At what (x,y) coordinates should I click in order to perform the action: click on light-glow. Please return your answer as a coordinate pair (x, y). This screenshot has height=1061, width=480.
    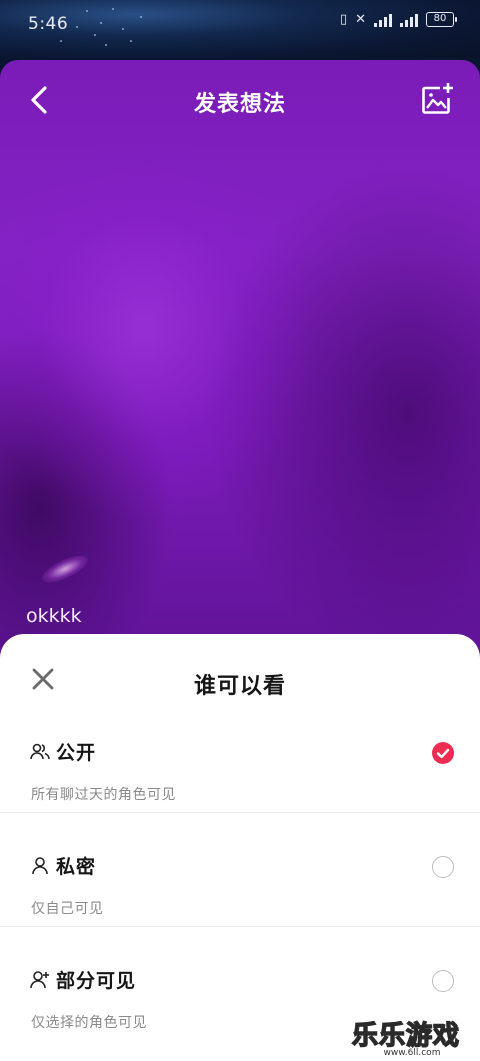
    Looking at the image, I should click on (65, 569).